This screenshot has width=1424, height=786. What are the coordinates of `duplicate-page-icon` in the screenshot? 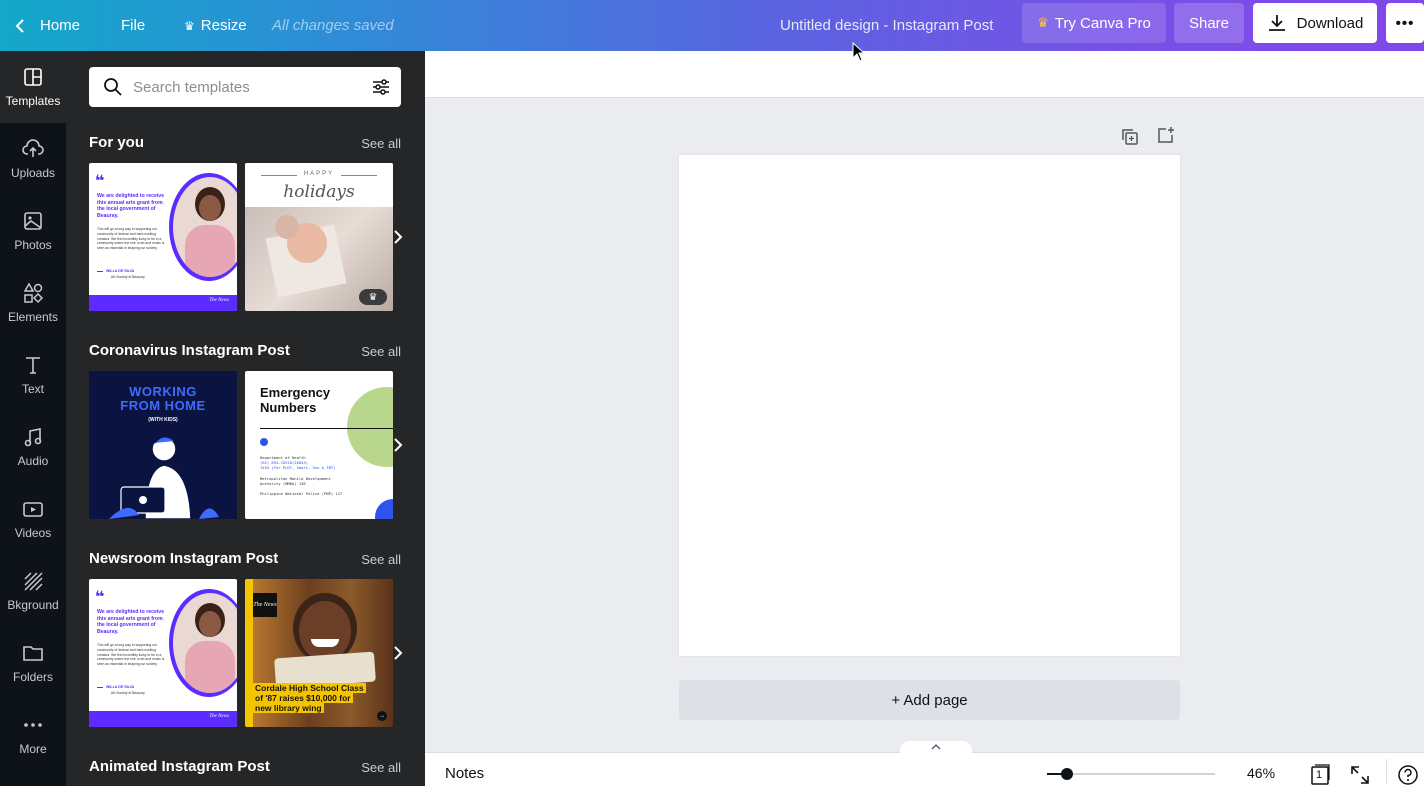 It's located at (1130, 137).